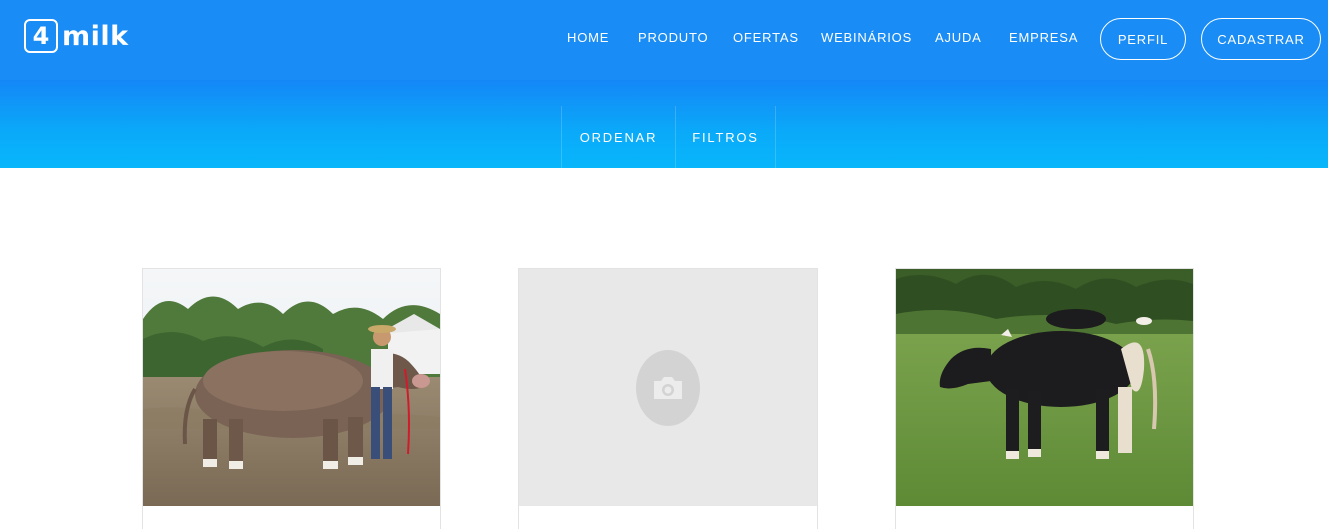  Describe the element at coordinates (1143, 39) in the screenshot. I see `profile-button: PERFIL` at that location.